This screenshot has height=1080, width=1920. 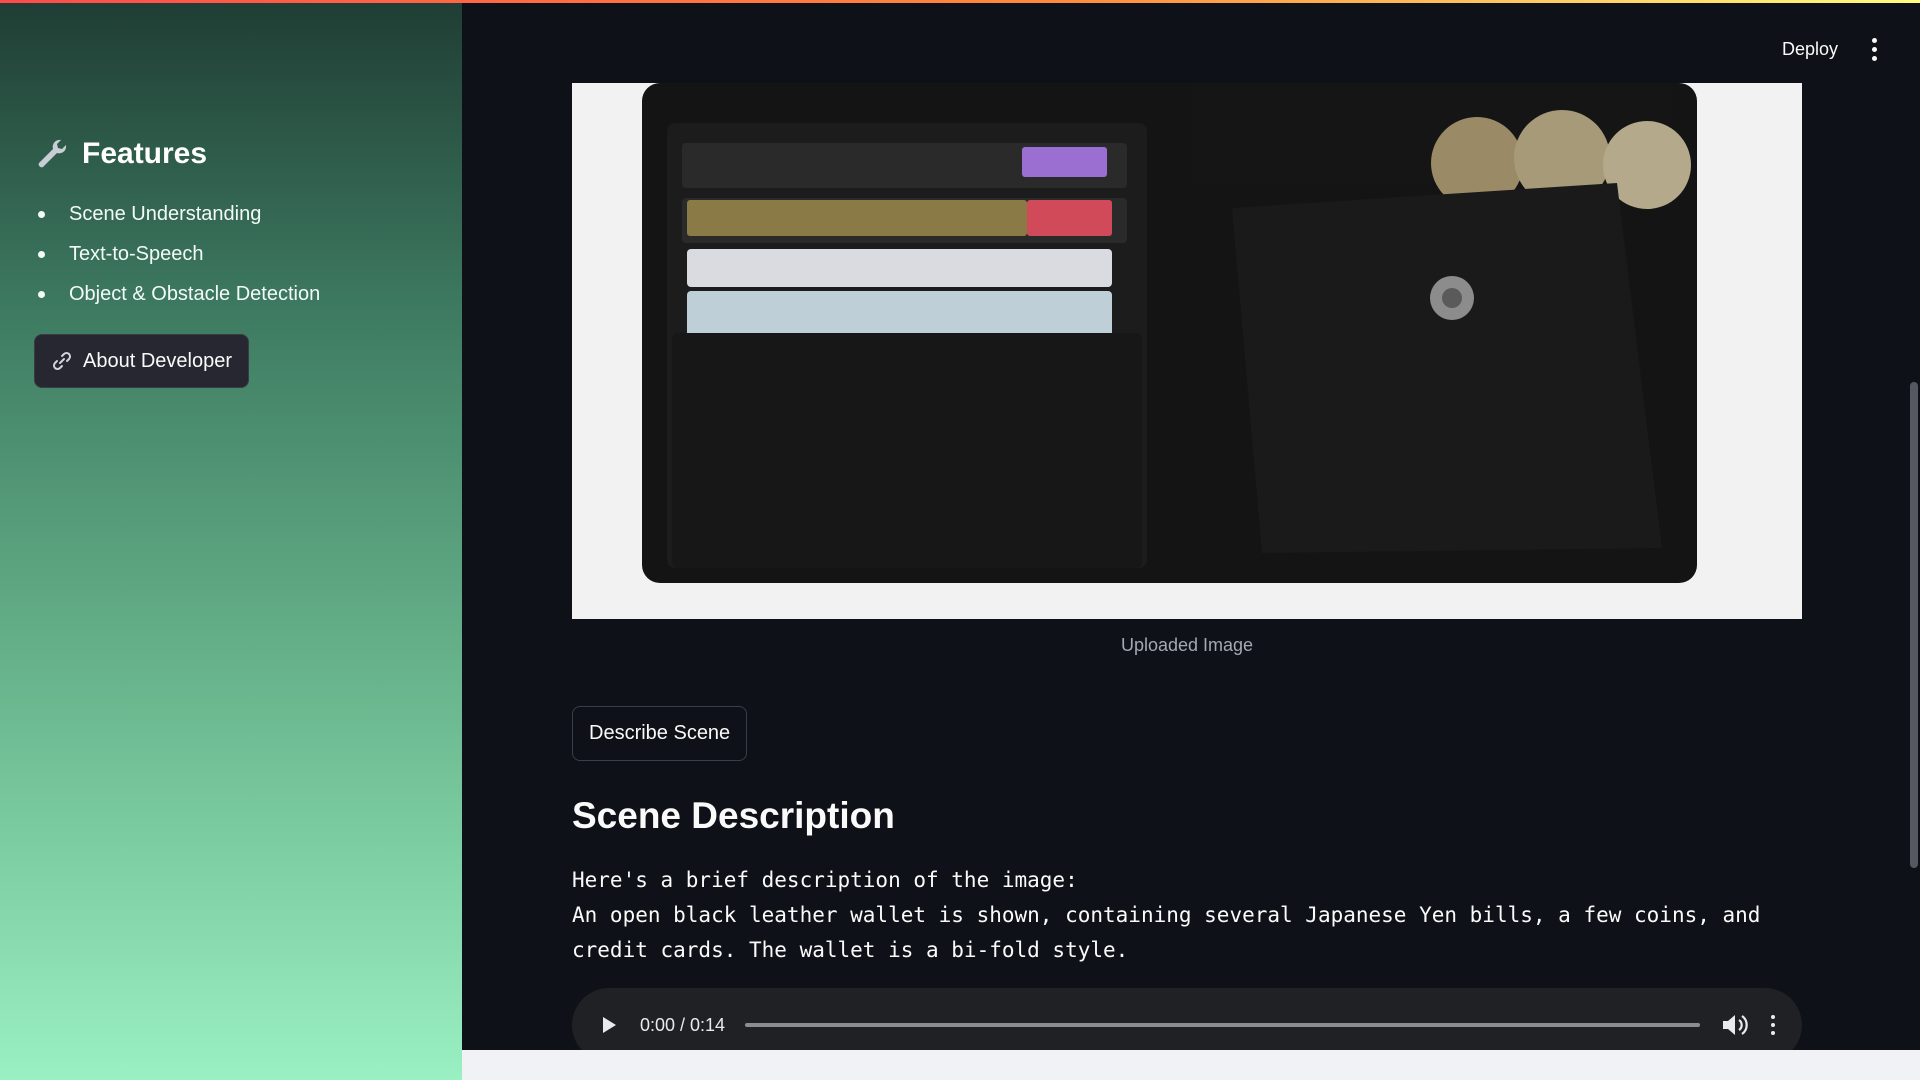 What do you see at coordinates (683, 1024) in the screenshot?
I see `audio-time: 0:00 / 0:14` at bounding box center [683, 1024].